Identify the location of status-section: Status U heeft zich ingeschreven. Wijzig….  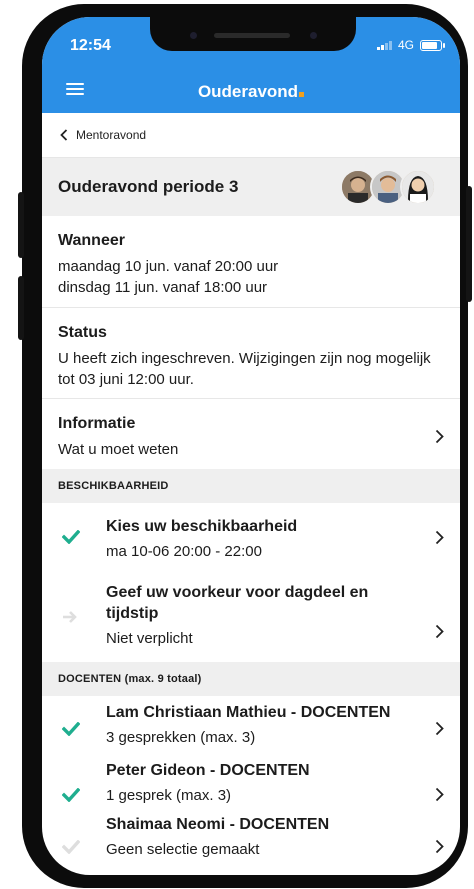
(251, 353).